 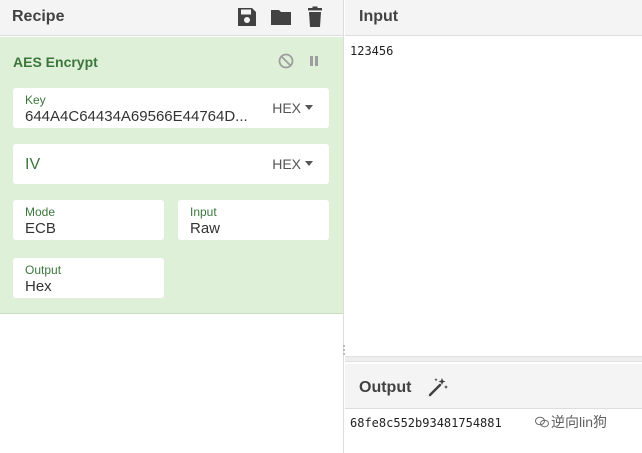 I want to click on iv-field: IV HEX, so click(x=171, y=164).